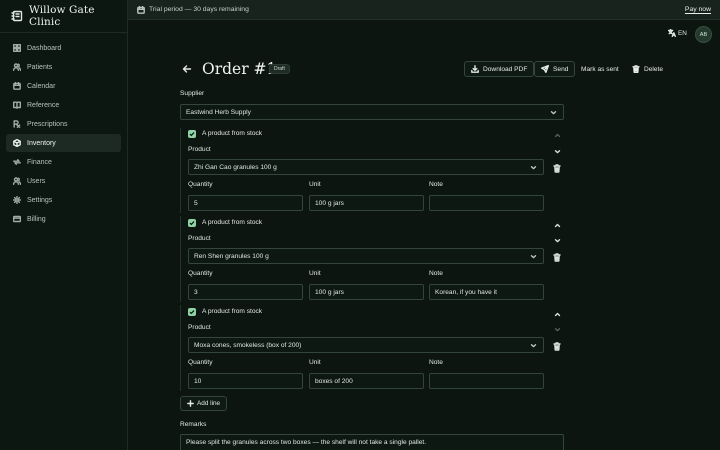  I want to click on mark-as-sent-label: Mark as sent, so click(600, 69).